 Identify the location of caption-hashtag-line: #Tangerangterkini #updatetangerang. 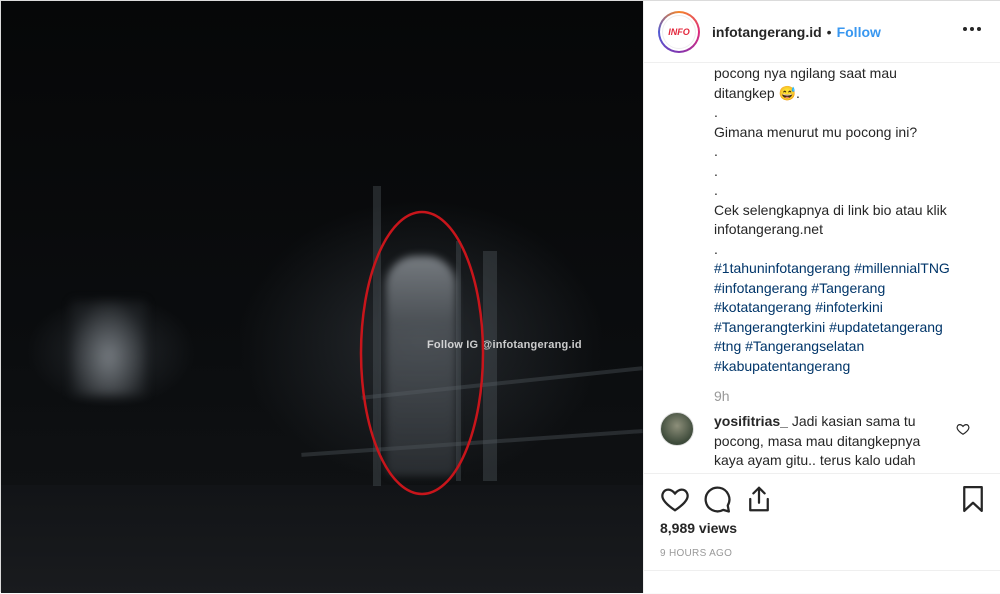
(849, 328).